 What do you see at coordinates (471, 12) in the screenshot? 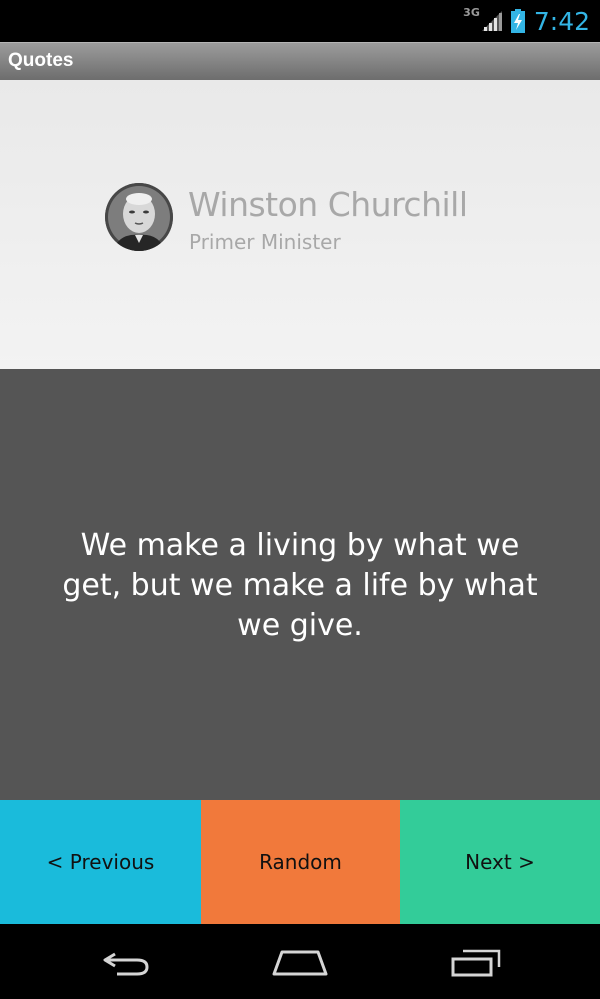
I see `network-type-label: 3G` at bounding box center [471, 12].